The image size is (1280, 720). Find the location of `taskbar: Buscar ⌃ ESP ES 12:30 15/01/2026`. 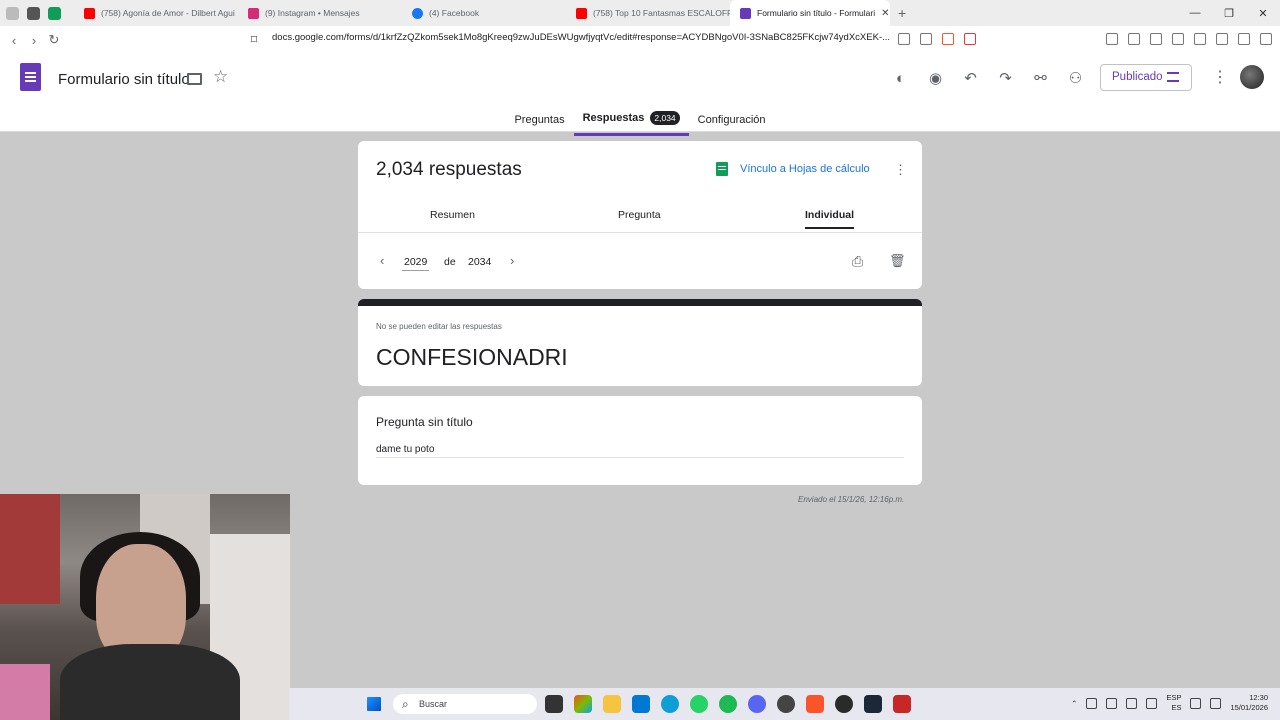

taskbar: Buscar ⌃ ESP ES 12:30 15/01/2026 is located at coordinates (784, 704).